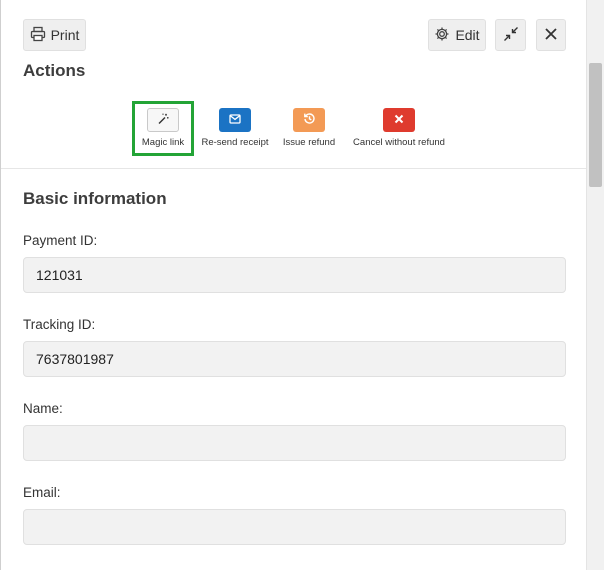  Describe the element at coordinates (60, 240) in the screenshot. I see `payment-id-label: Payment ID:` at that location.